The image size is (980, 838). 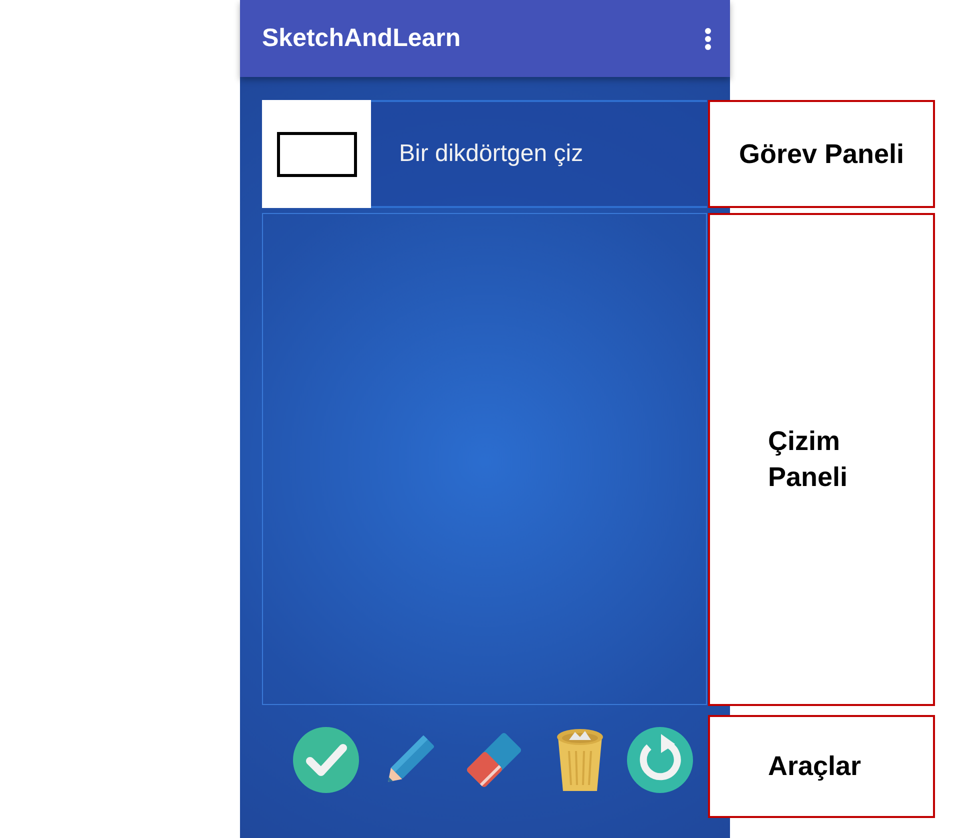 I want to click on task-instruction: Bir dikdörtgen çiz, so click(x=491, y=154).